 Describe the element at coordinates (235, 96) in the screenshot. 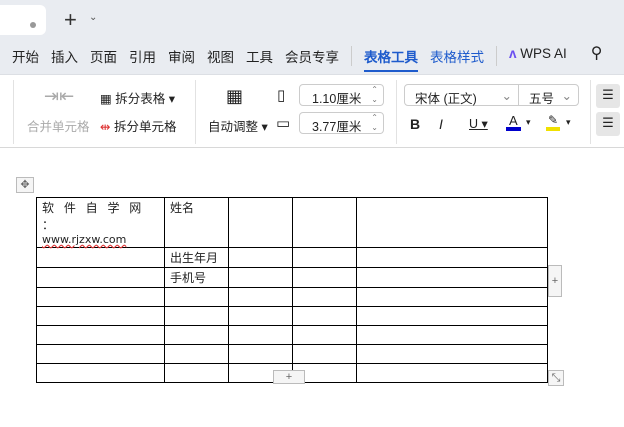

I see `autofit-icon: ▦` at that location.